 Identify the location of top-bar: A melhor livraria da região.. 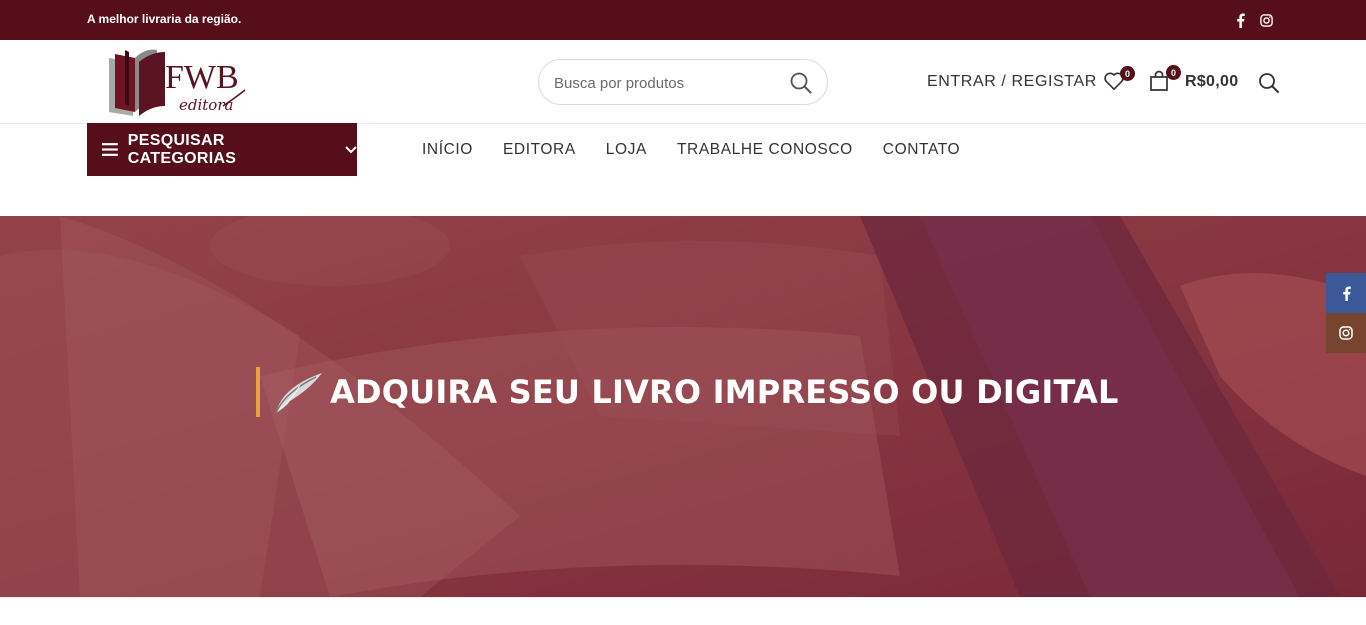
(683, 20).